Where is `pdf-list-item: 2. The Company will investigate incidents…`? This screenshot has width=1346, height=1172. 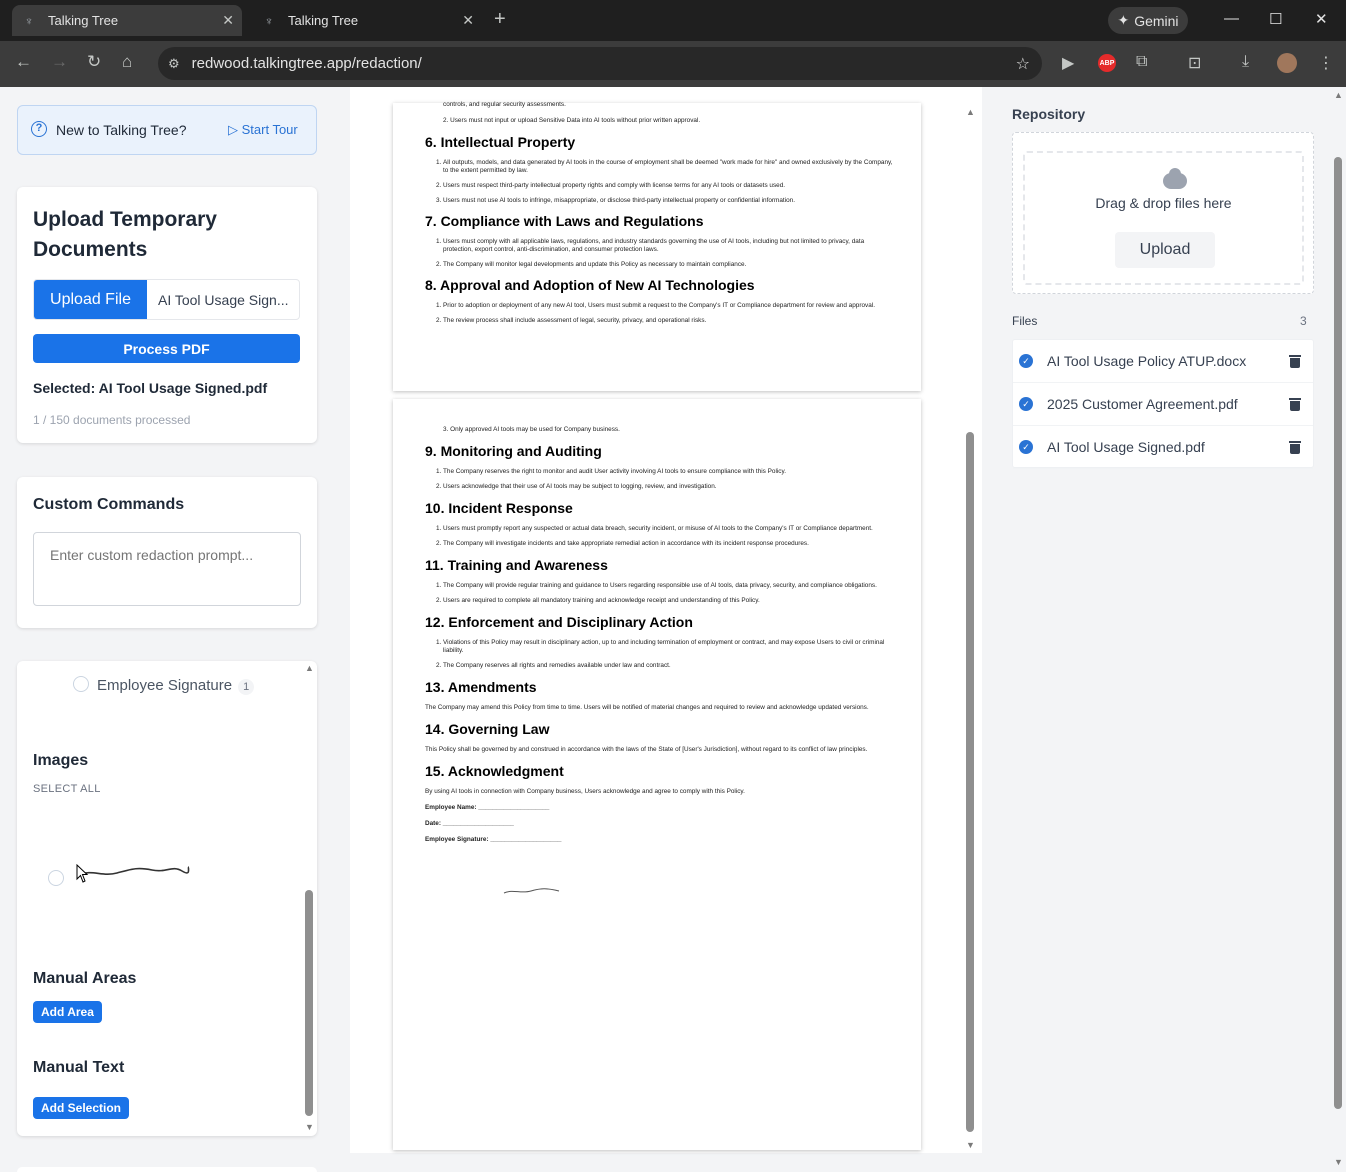
pdf-list-item: 2. The Company will investigate incidents… is located at coordinates (622, 543).